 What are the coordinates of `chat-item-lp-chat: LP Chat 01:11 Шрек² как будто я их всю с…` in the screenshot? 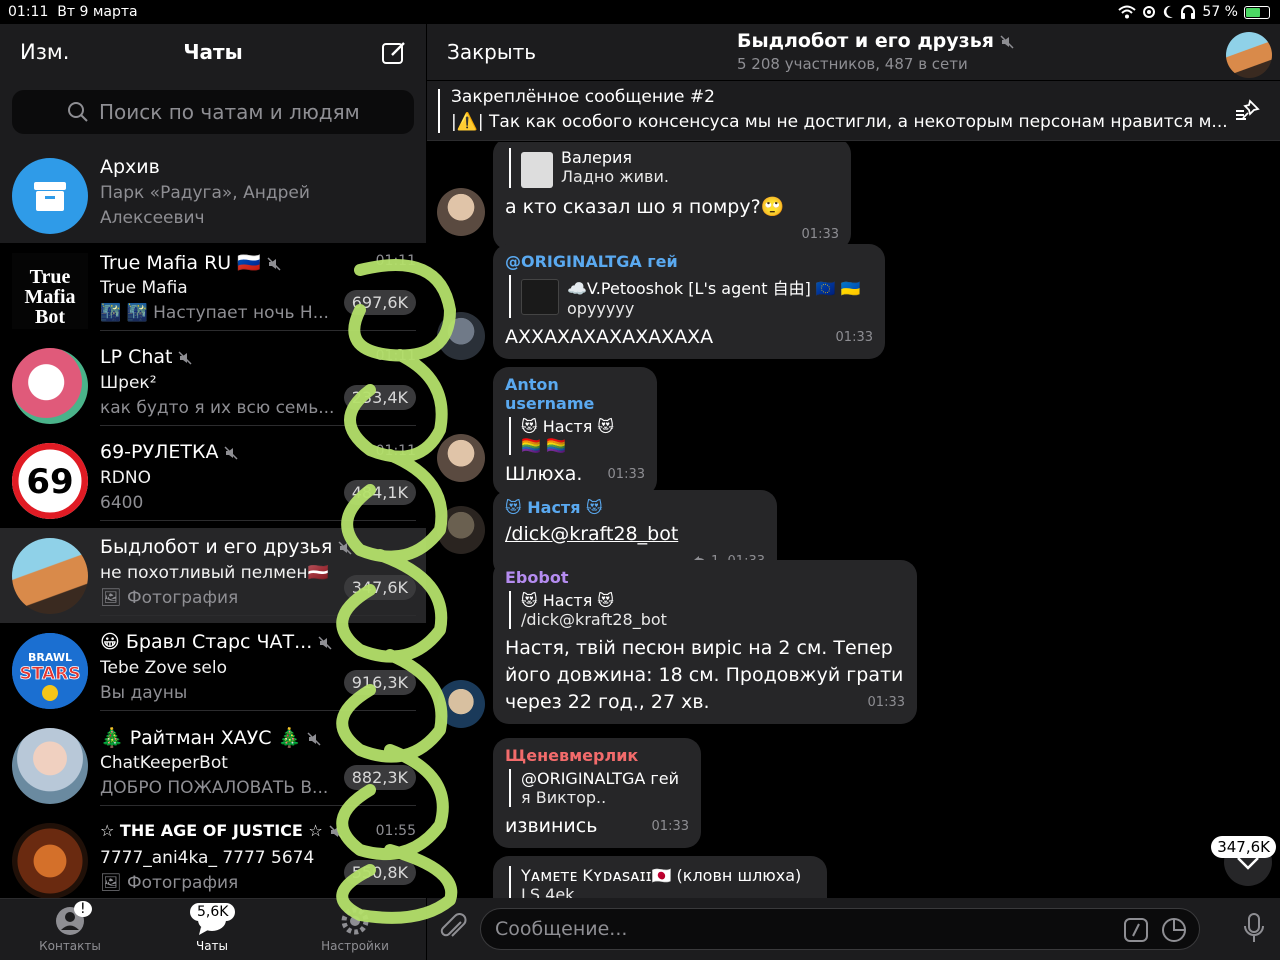 It's located at (213, 385).